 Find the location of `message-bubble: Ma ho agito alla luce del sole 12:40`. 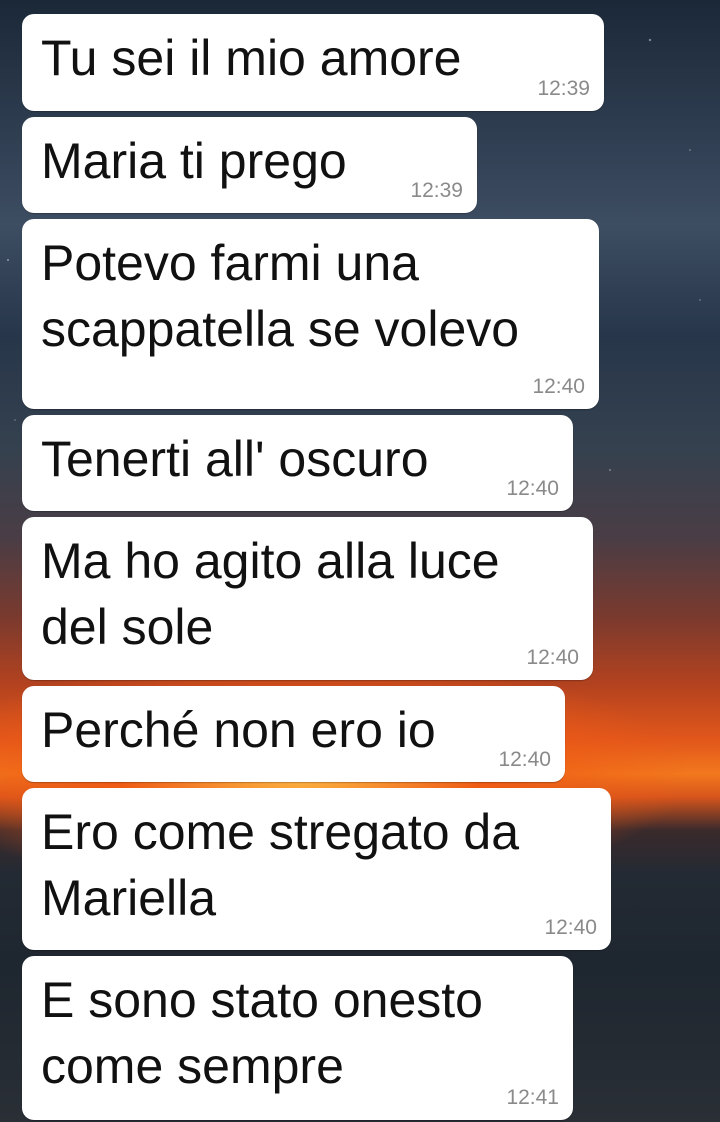

message-bubble: Ma ho agito alla luce del sole 12:40 is located at coordinates (307, 598).